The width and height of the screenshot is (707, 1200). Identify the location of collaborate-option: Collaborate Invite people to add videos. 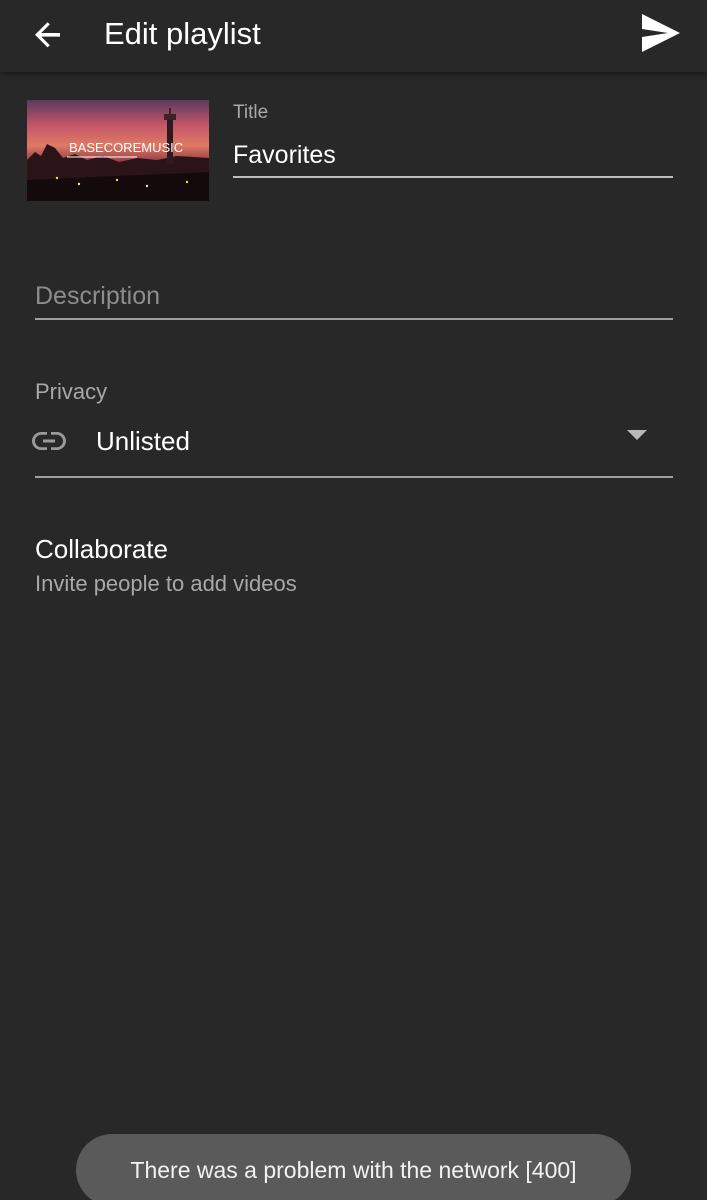
(354, 568).